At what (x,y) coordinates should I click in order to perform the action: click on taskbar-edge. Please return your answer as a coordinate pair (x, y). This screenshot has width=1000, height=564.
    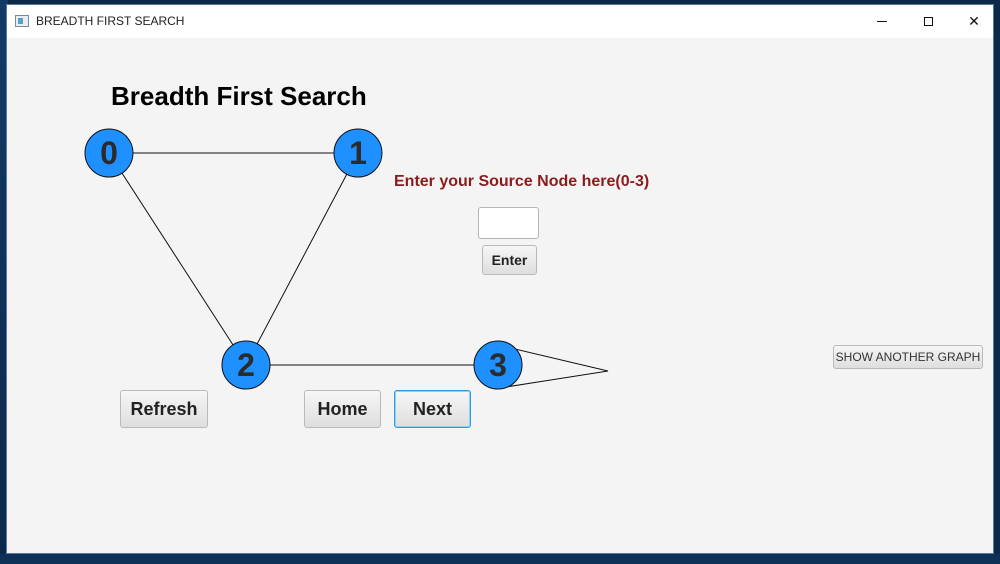
    Looking at the image, I should click on (500, 559).